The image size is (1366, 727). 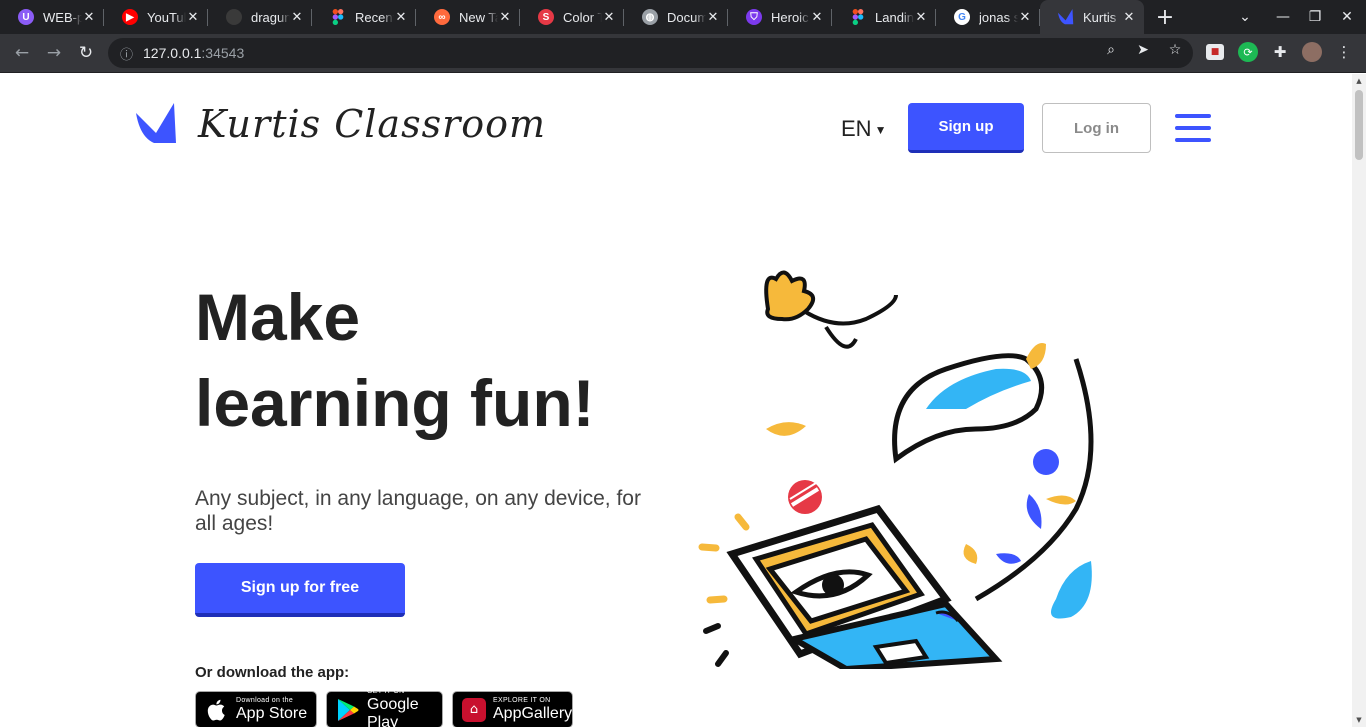 What do you see at coordinates (1359, 400) in the screenshot?
I see `page-scrollbar: ▲ ▼` at bounding box center [1359, 400].